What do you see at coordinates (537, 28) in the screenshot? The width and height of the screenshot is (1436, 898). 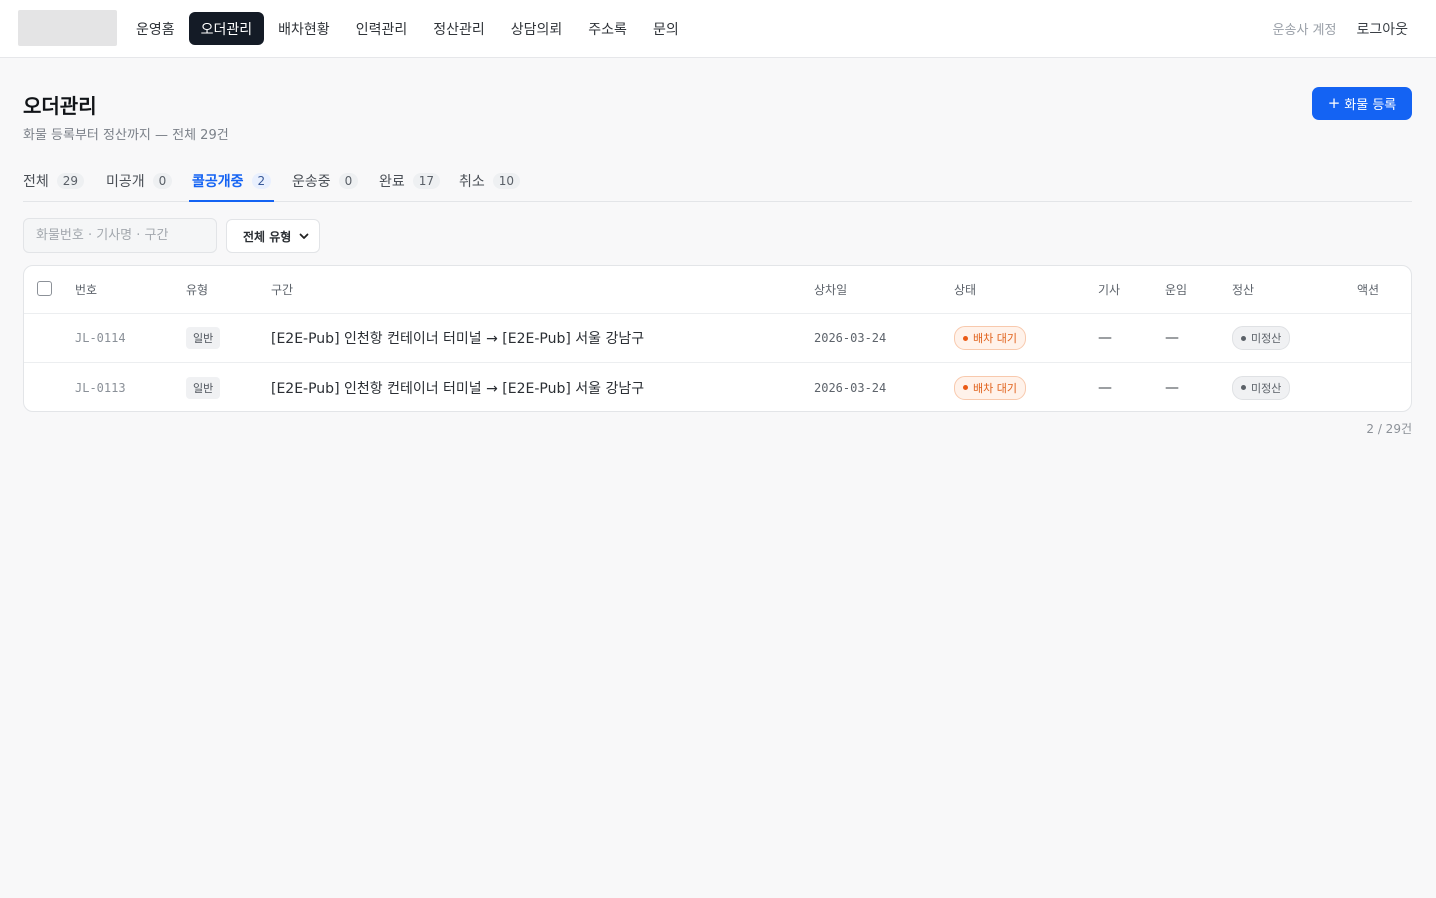 I see `nav-item-consultation: 상담의뢰` at bounding box center [537, 28].